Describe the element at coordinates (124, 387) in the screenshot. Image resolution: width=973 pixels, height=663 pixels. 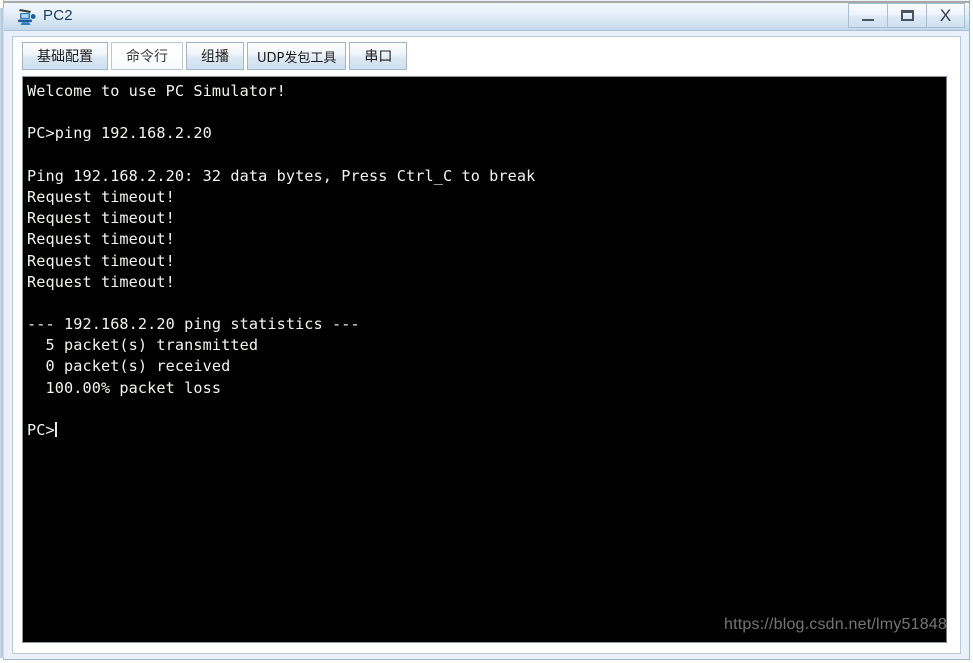
I see `terminal-line: 100.00% packet loss` at that location.